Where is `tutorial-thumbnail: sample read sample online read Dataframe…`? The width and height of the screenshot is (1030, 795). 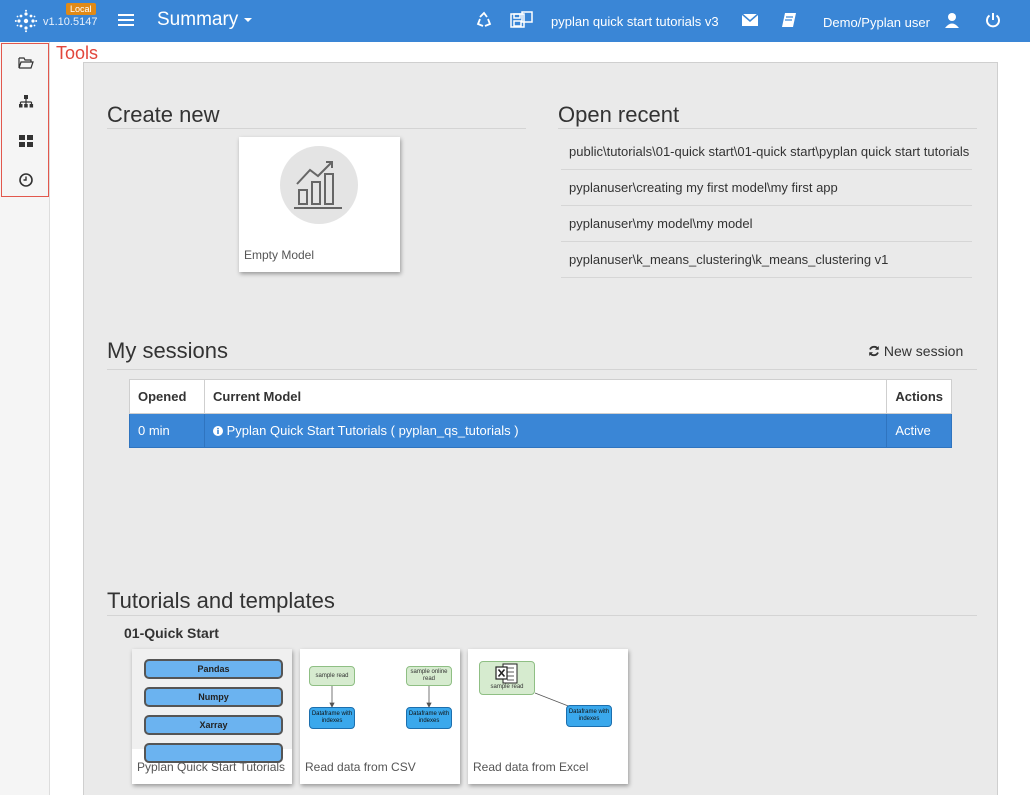 tutorial-thumbnail: sample read sample online read Dataframe… is located at coordinates (380, 699).